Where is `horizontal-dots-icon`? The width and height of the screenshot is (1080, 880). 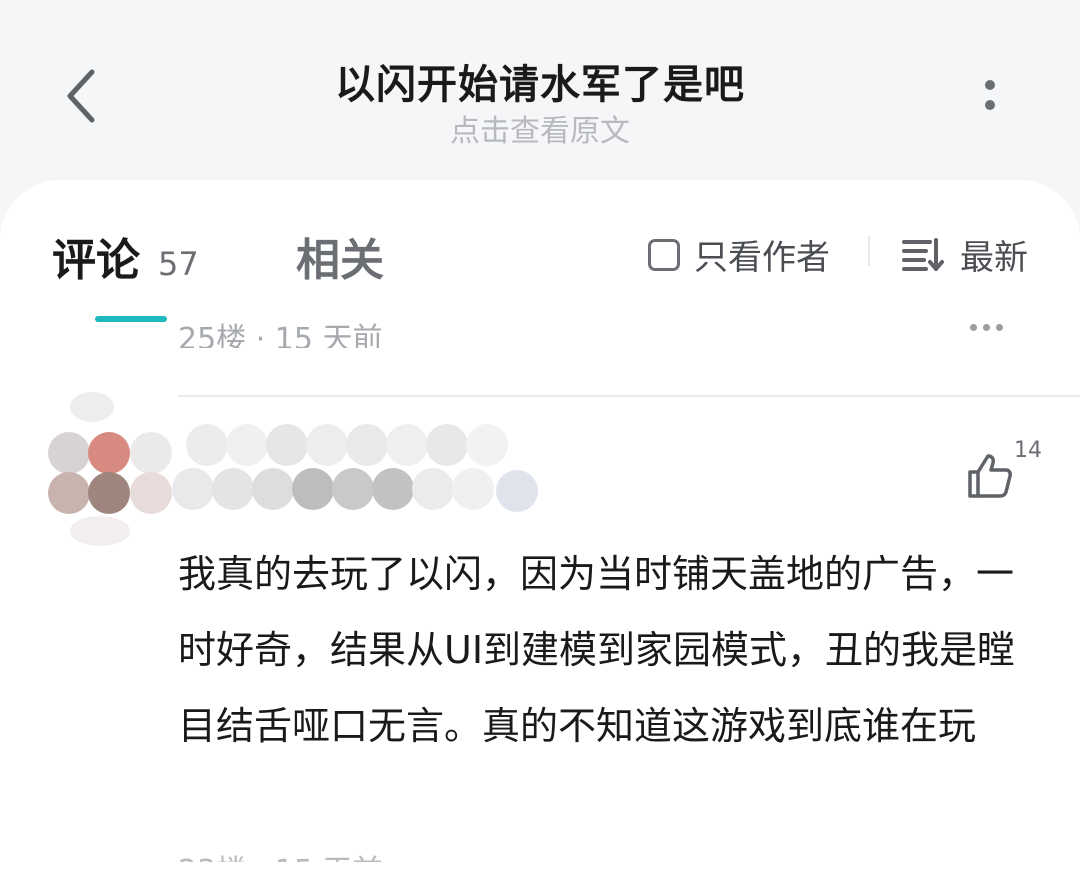 horizontal-dots-icon is located at coordinates (973, 327).